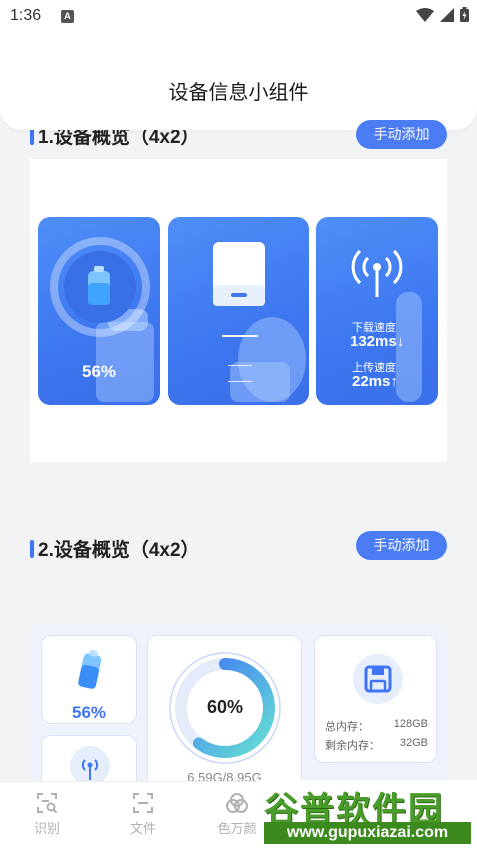  What do you see at coordinates (239, 274) in the screenshot?
I see `phone-icon` at bounding box center [239, 274].